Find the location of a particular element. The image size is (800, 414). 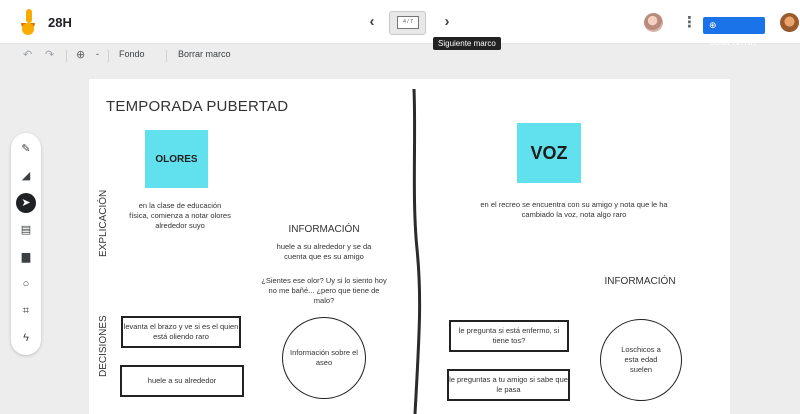

board-title: TEMPORADA PUBERTAD is located at coordinates (197, 106).